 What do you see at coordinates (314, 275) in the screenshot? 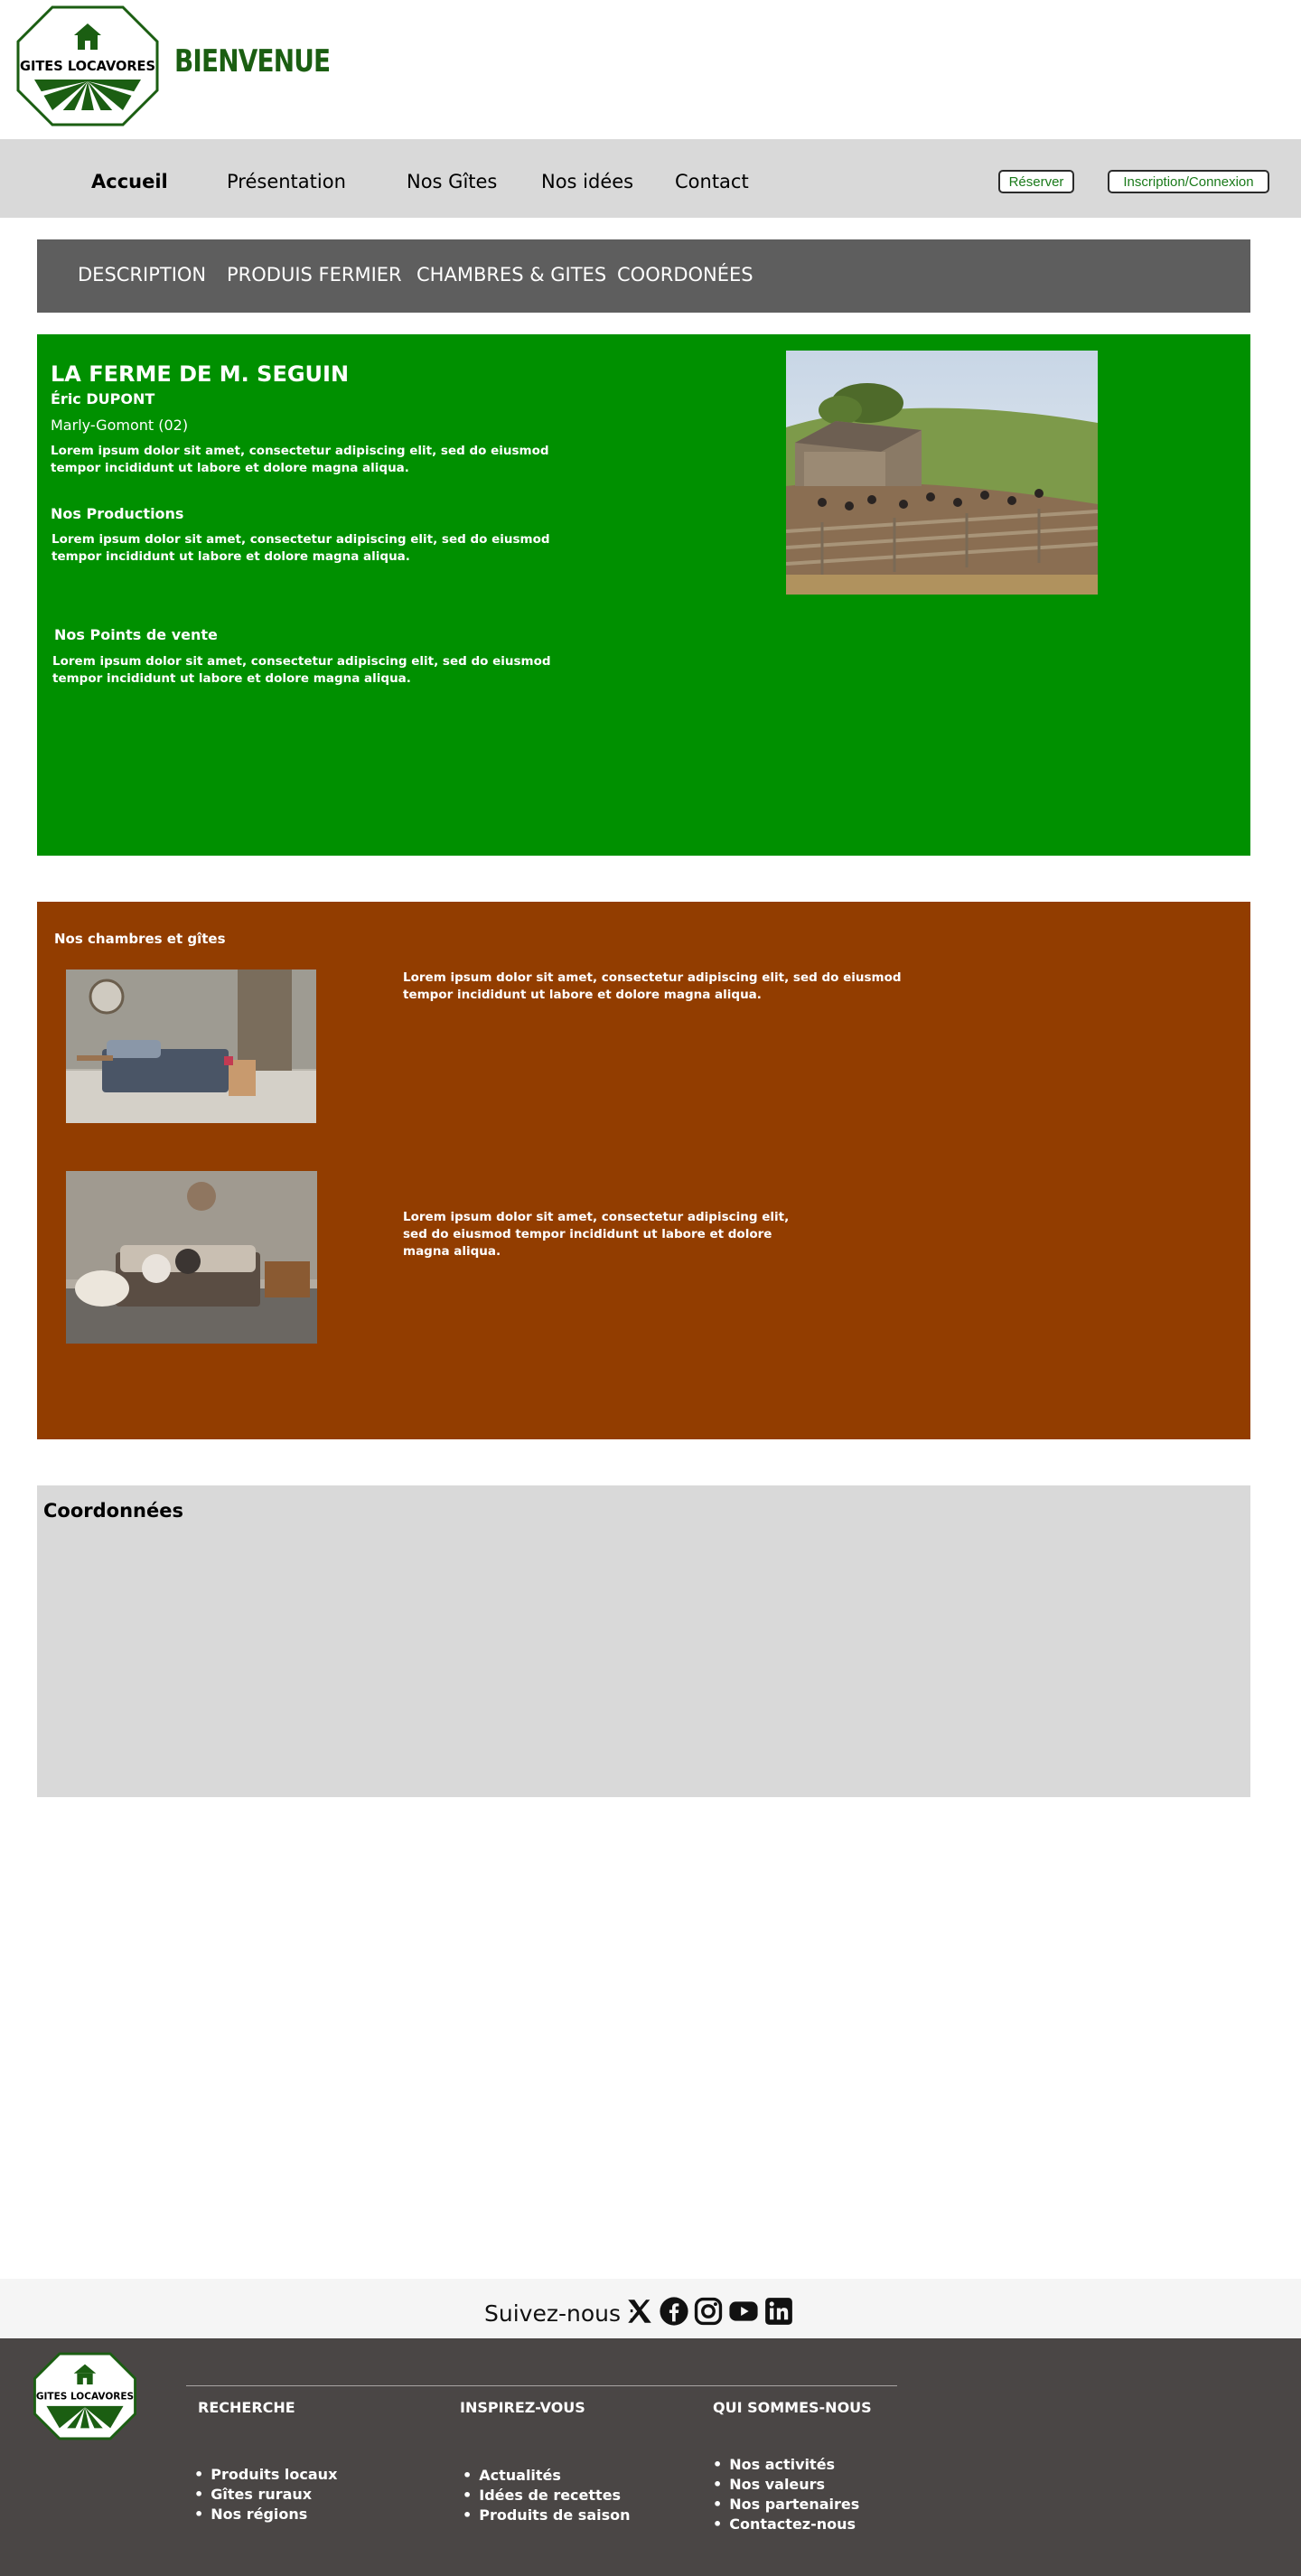
I see `tab-produits-fermier: PRODUIS FERMIER` at bounding box center [314, 275].